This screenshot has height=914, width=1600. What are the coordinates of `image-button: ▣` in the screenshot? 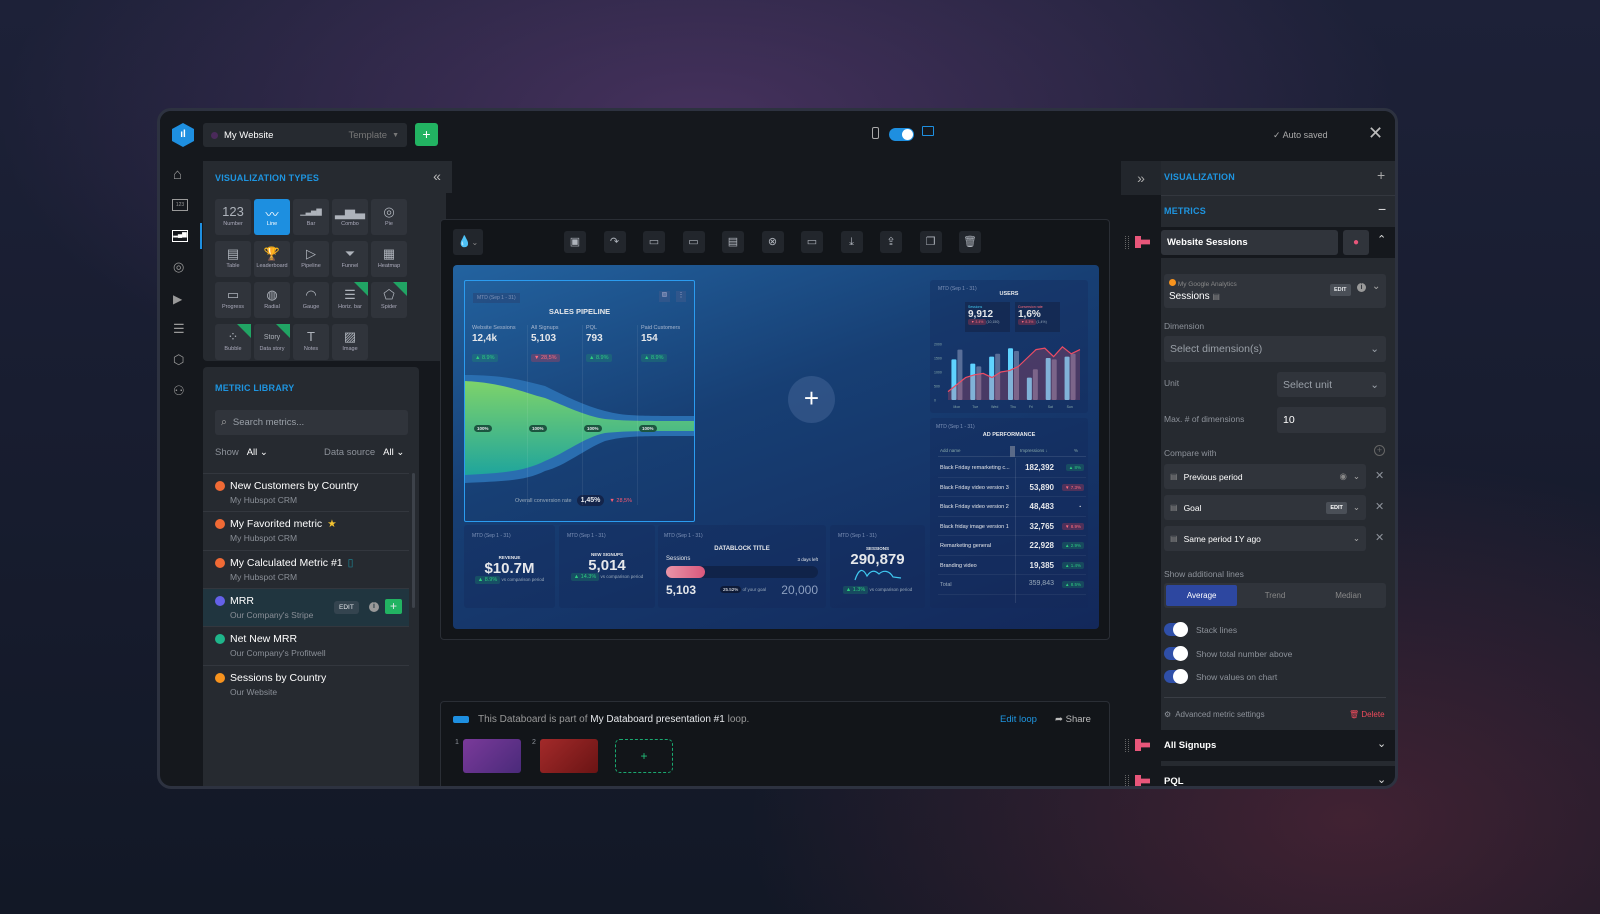 It's located at (575, 242).